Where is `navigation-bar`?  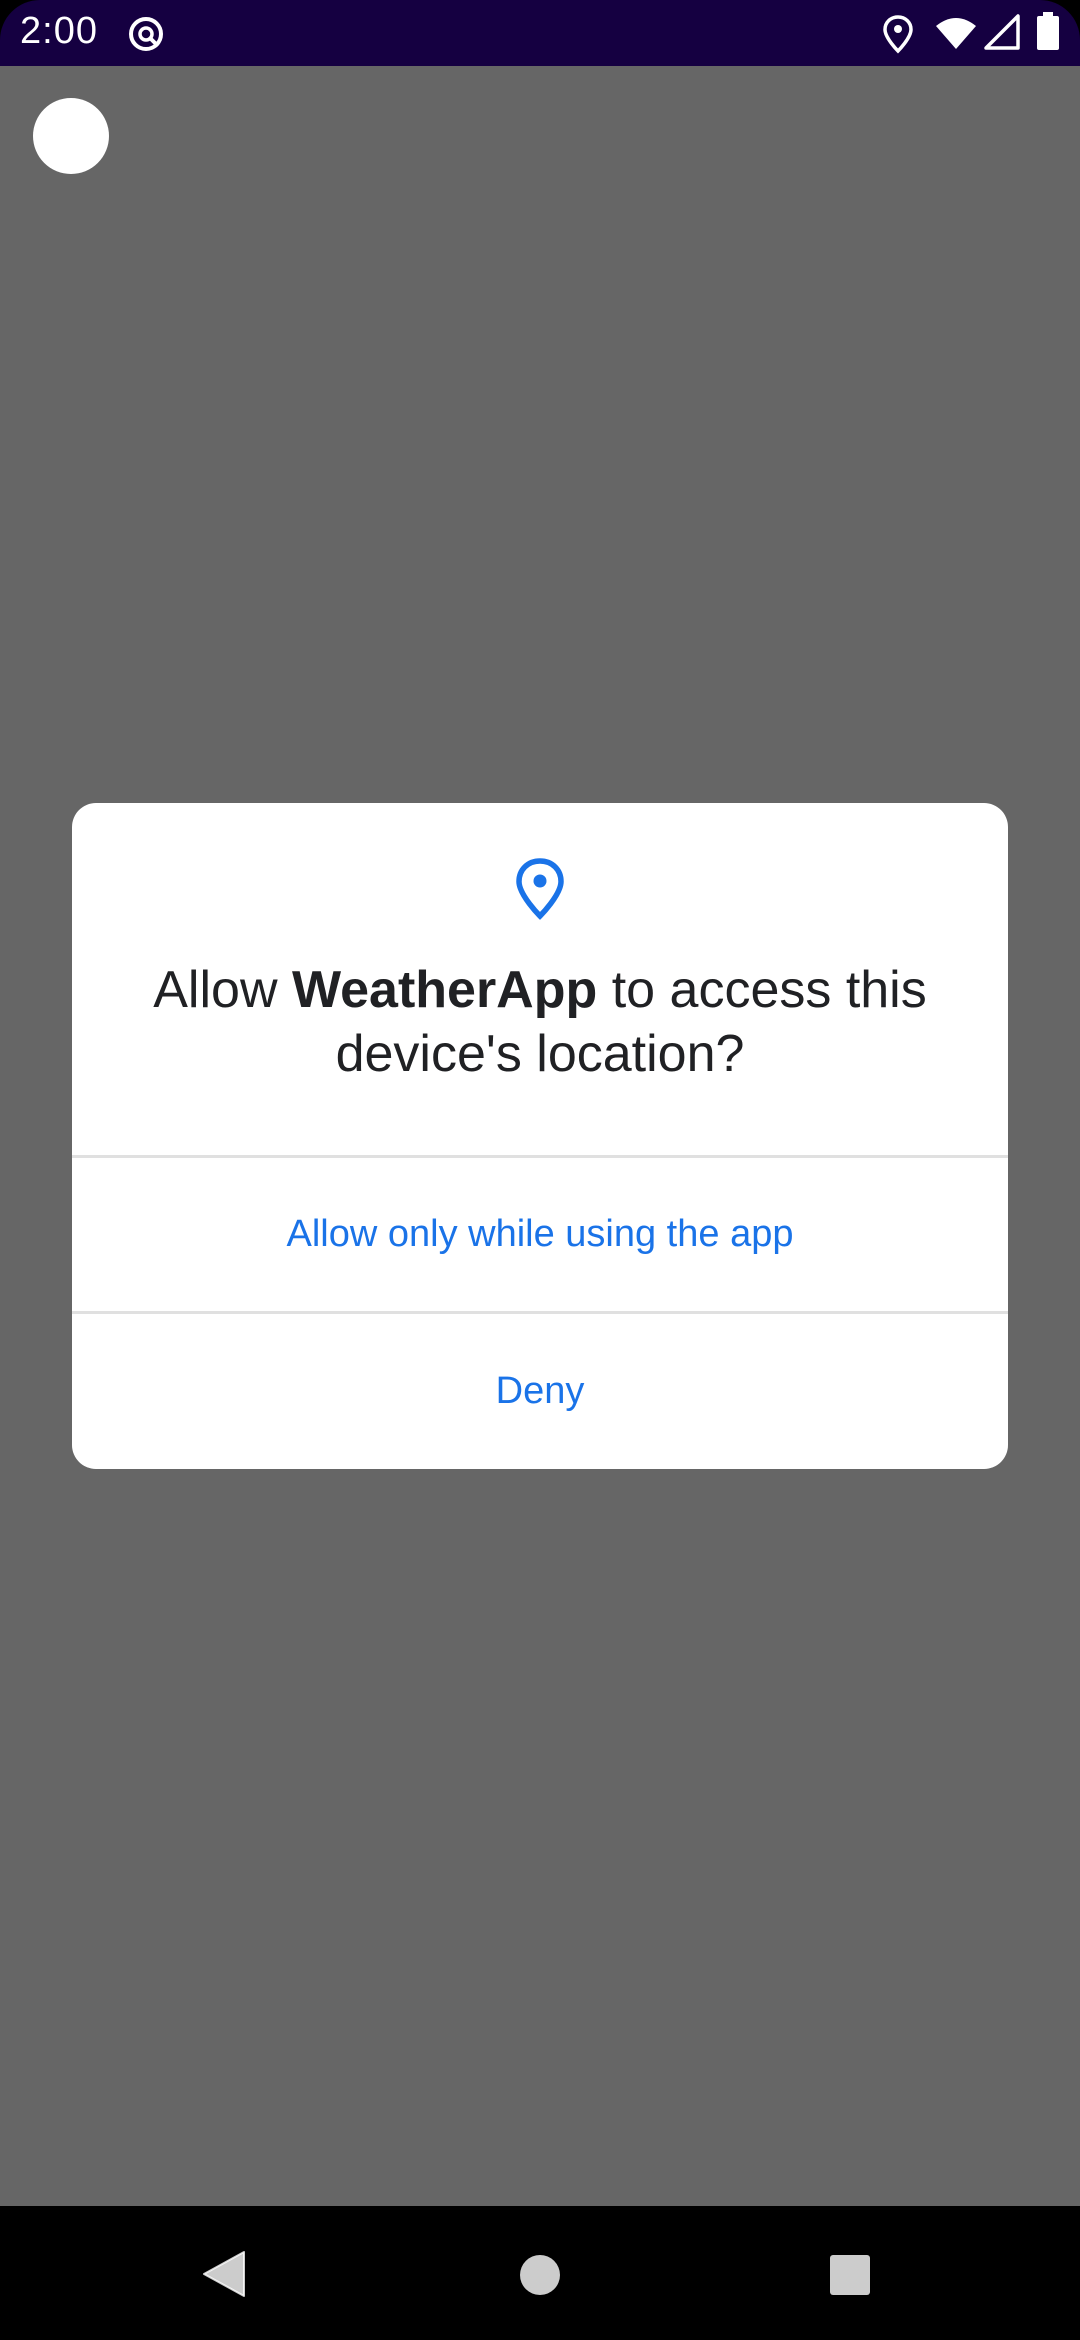 navigation-bar is located at coordinates (540, 2273).